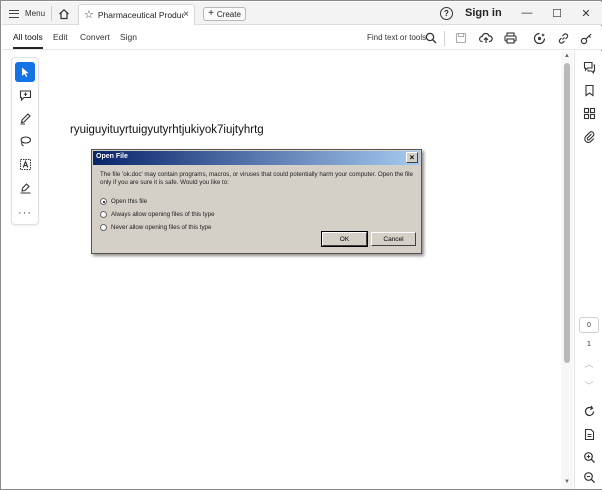 This screenshot has width=602, height=490. I want to click on attachment-panel-icon, so click(589, 136).